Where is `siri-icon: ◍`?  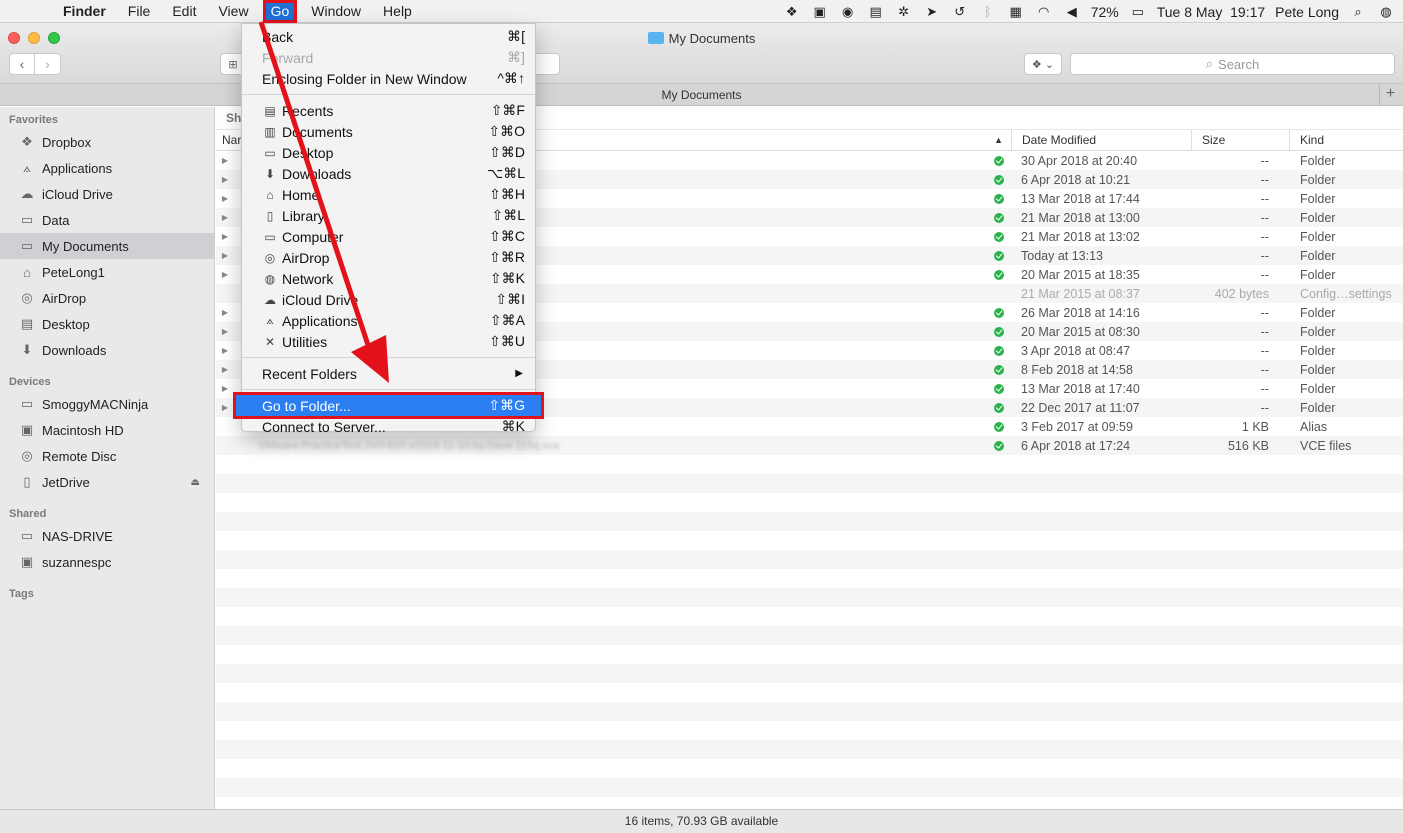
siri-icon: ◍ is located at coordinates (1386, 12).